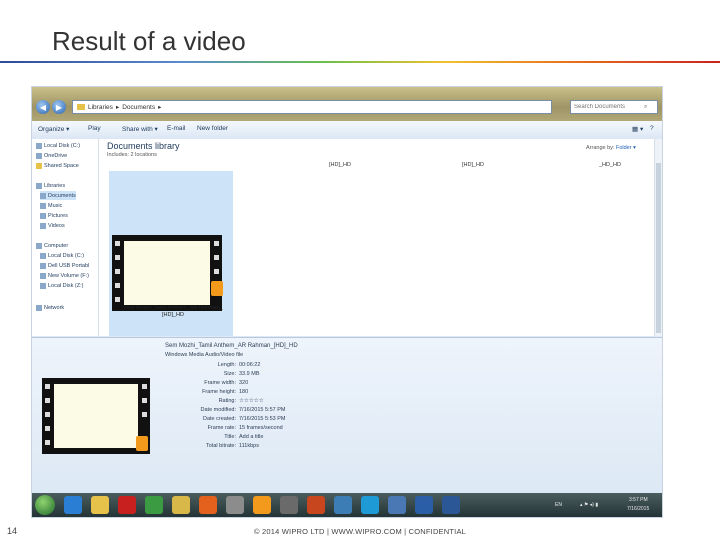 The height and width of the screenshot is (540, 720). I want to click on word-icon, so click(451, 505).